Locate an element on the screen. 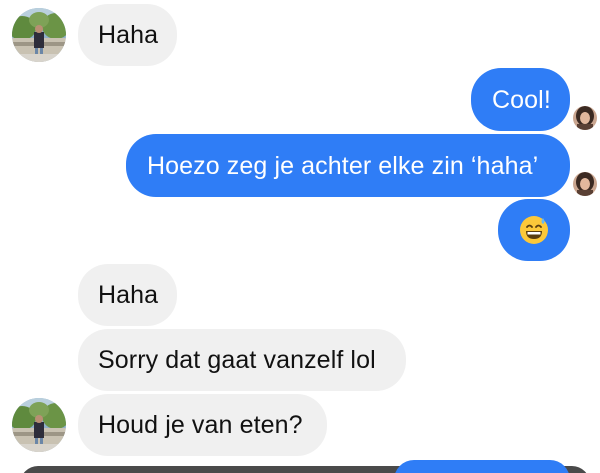 This screenshot has width=600, height=473. outgoing-message: Cool! is located at coordinates (520, 99).